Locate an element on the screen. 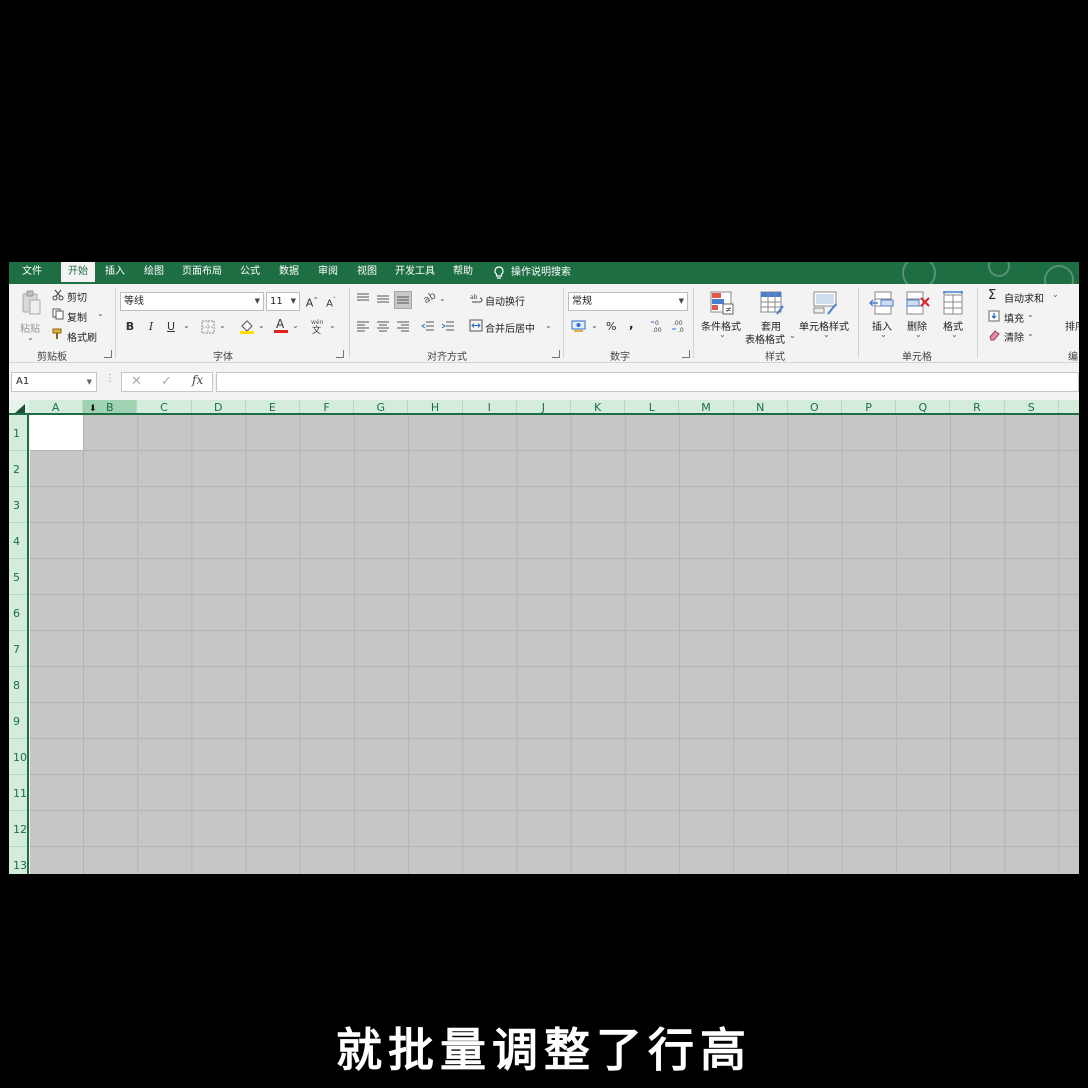 The width and height of the screenshot is (1088, 1088). tab-home: 开始 is located at coordinates (78, 273).